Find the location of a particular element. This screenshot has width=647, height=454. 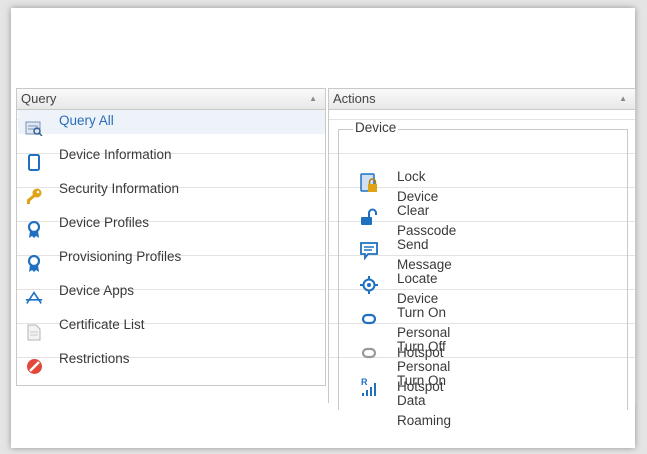

query-item-label: Device Apps is located at coordinates (97, 290).